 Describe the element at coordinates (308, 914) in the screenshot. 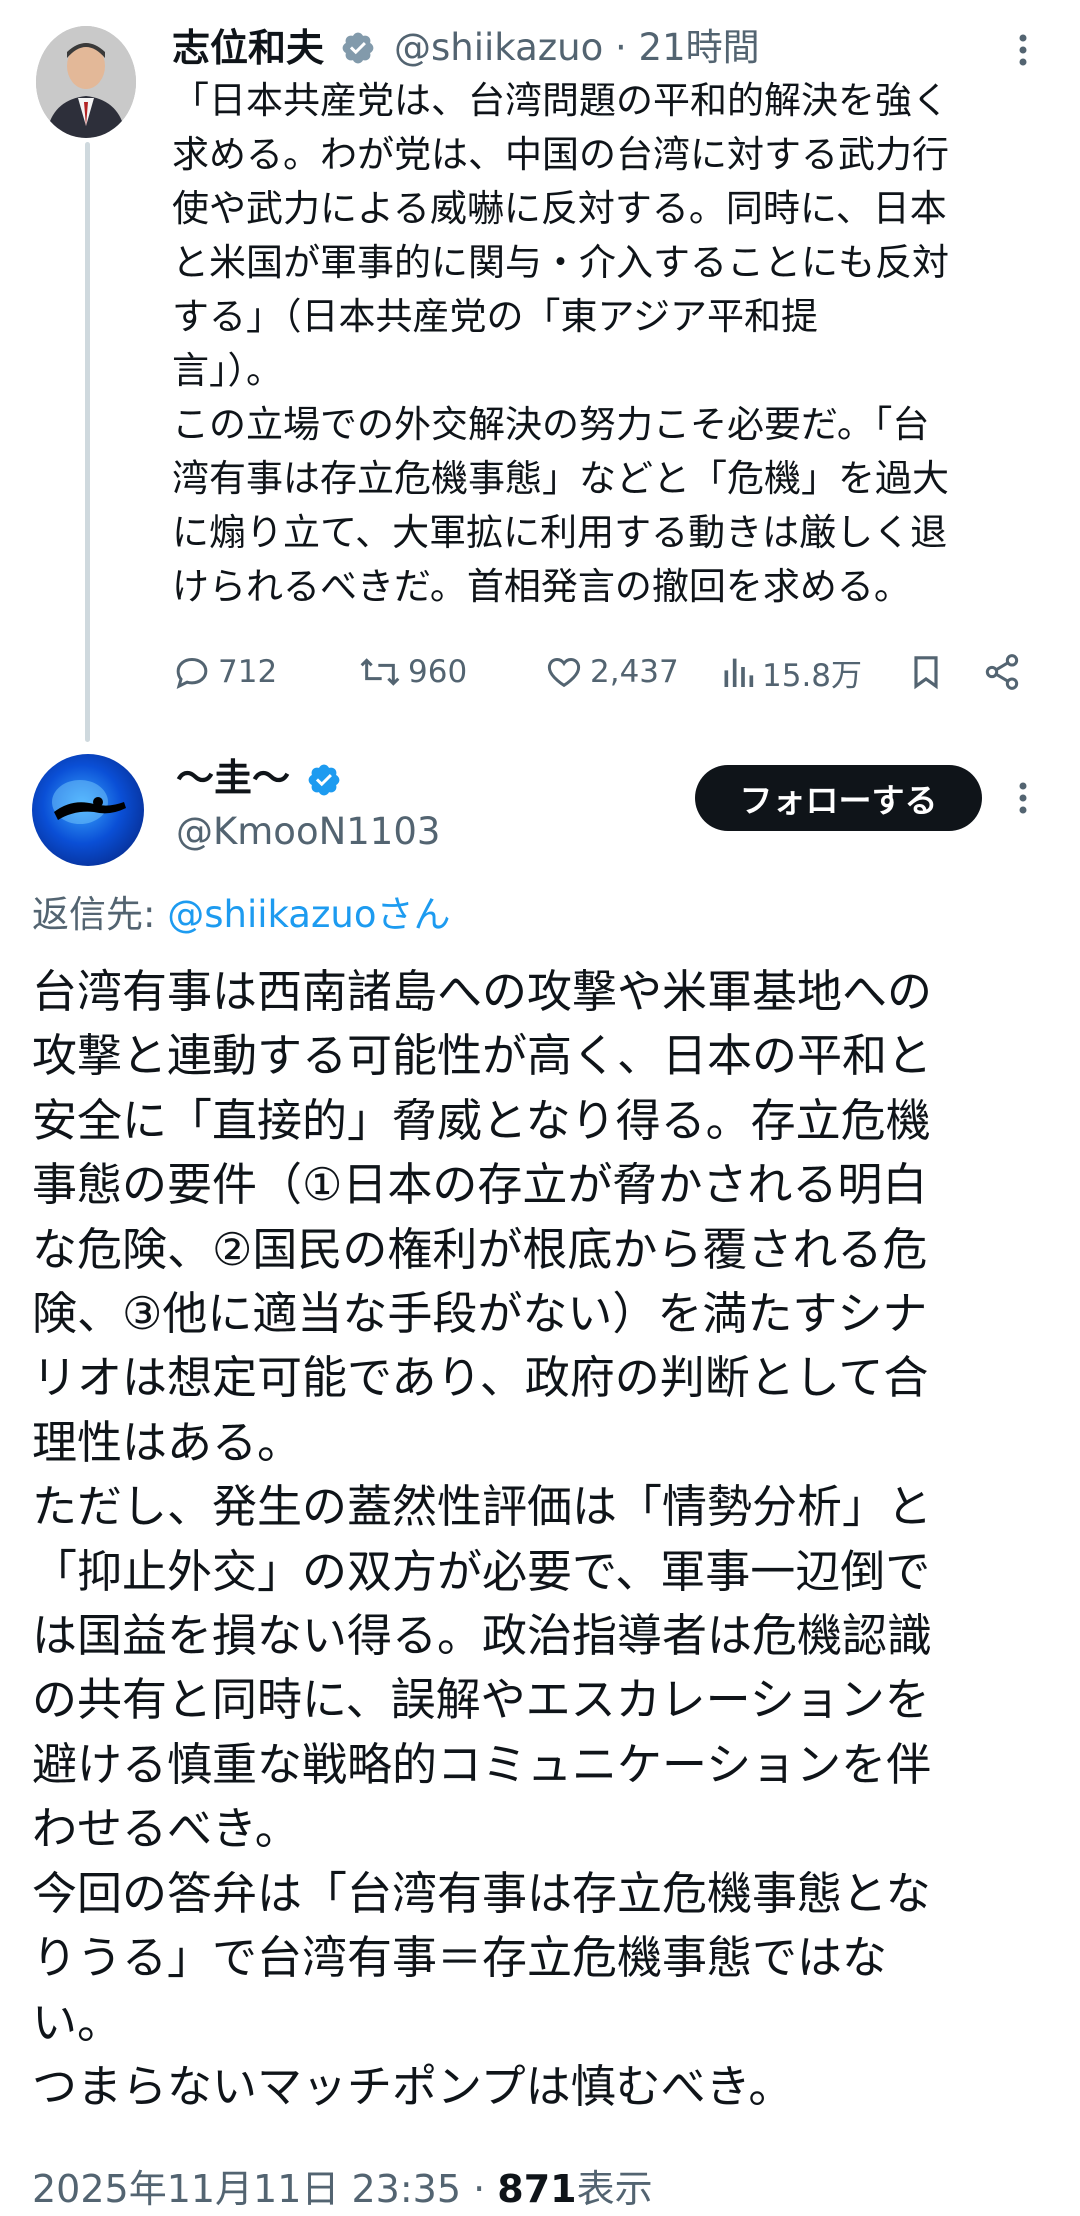

I see `replying-to-link: @shiikazuoさん` at that location.